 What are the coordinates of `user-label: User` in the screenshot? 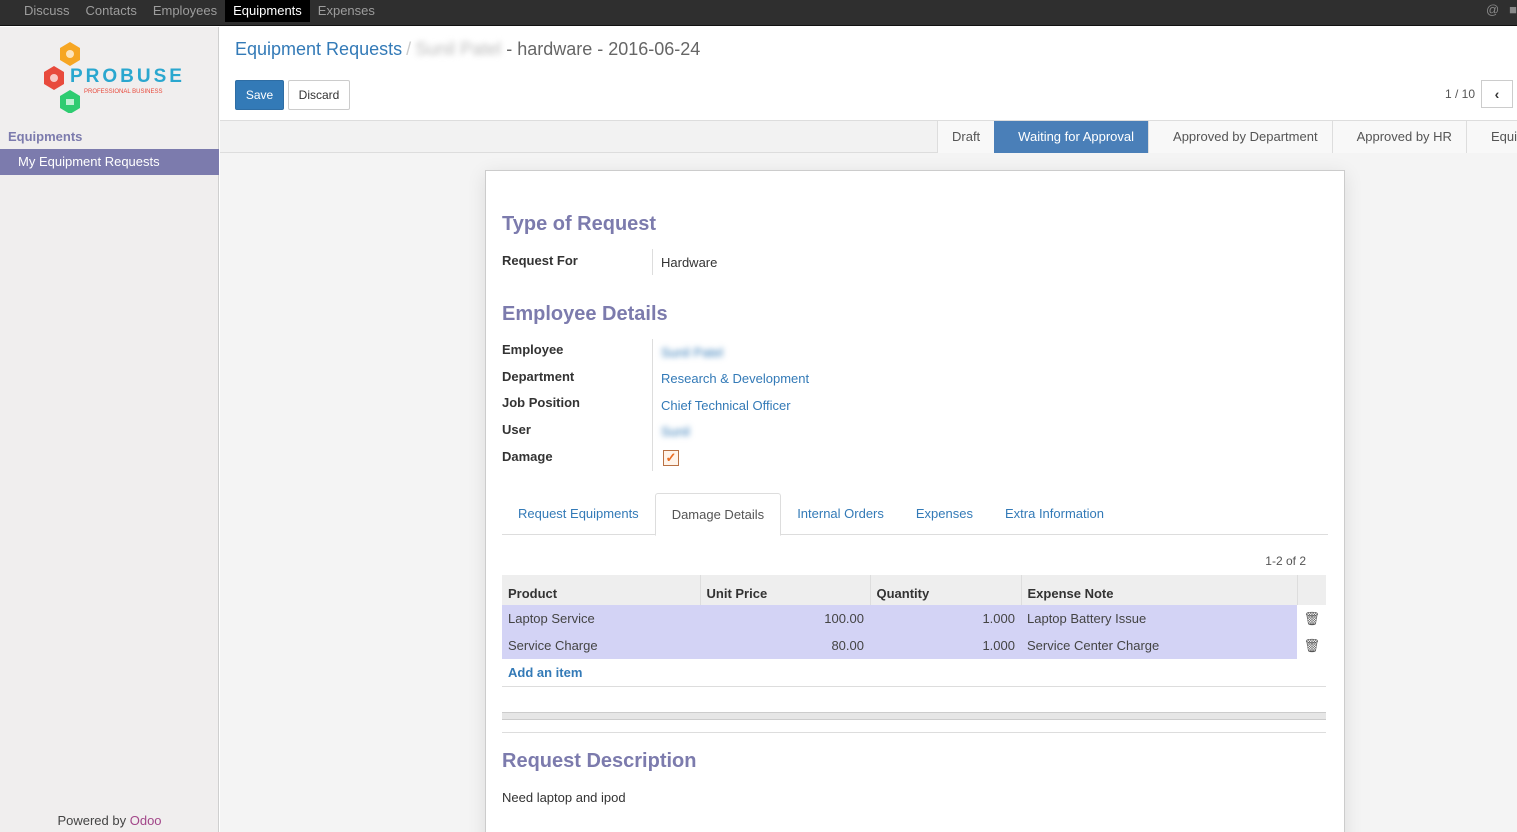 It's located at (516, 429).